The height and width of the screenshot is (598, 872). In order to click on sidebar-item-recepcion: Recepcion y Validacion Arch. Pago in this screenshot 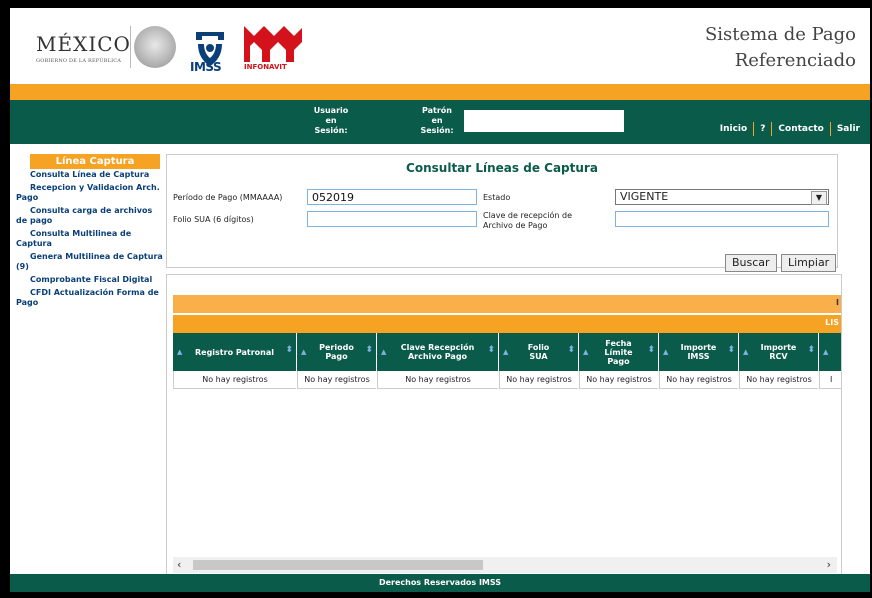, I will do `click(91, 193)`.